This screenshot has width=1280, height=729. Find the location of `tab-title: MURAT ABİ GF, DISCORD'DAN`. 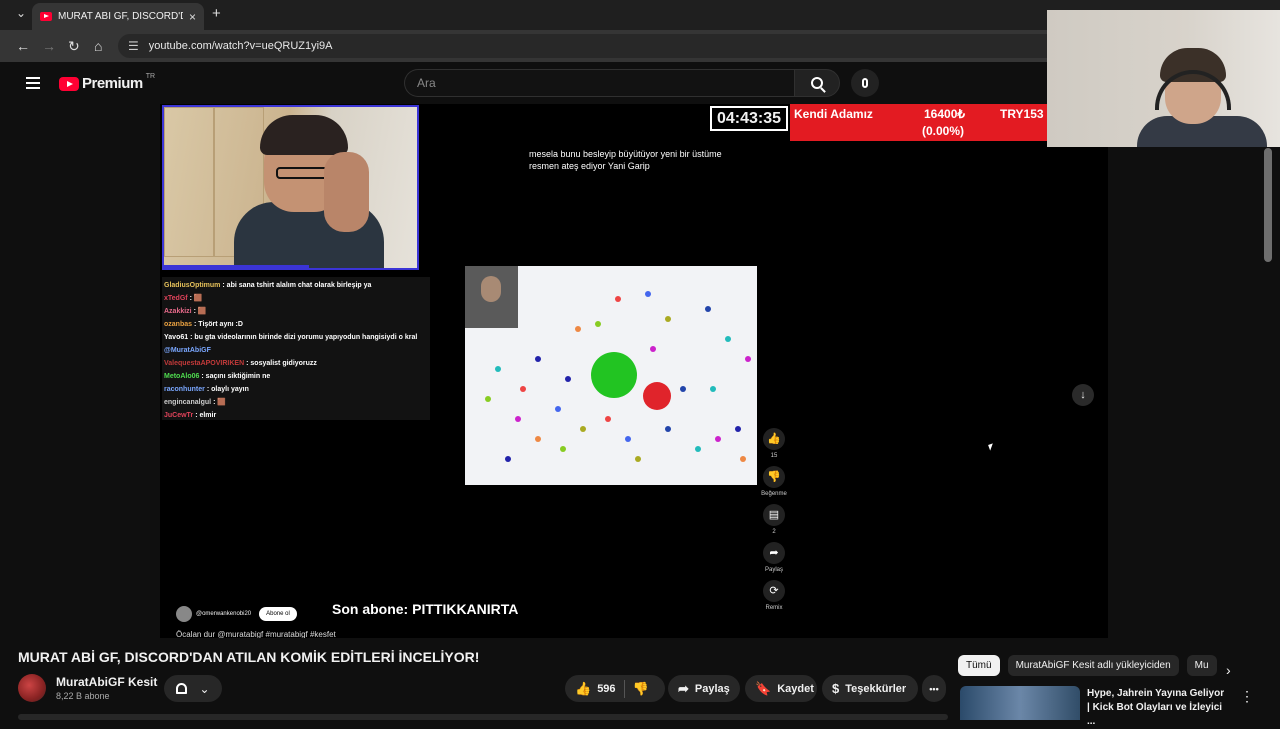

tab-title: MURAT ABİ GF, DISCORD'DAN is located at coordinates (120, 16).